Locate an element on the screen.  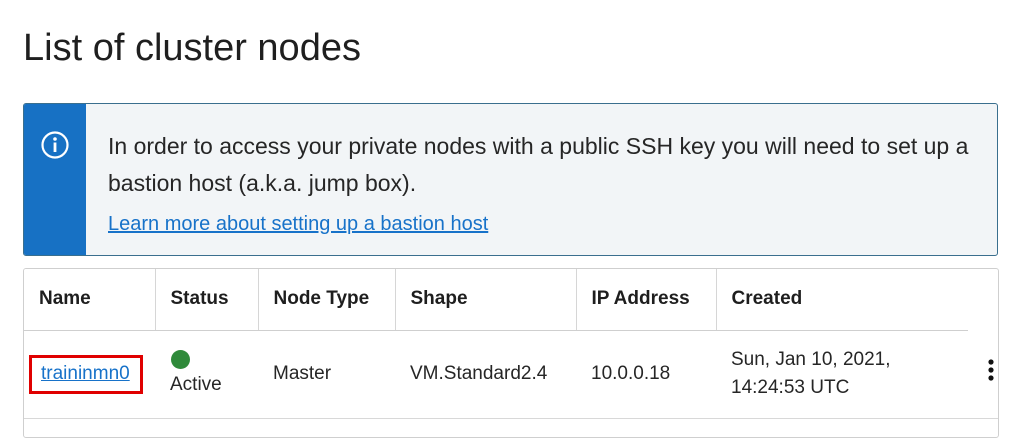
info-banner-accent-bar is located at coordinates (55, 179).